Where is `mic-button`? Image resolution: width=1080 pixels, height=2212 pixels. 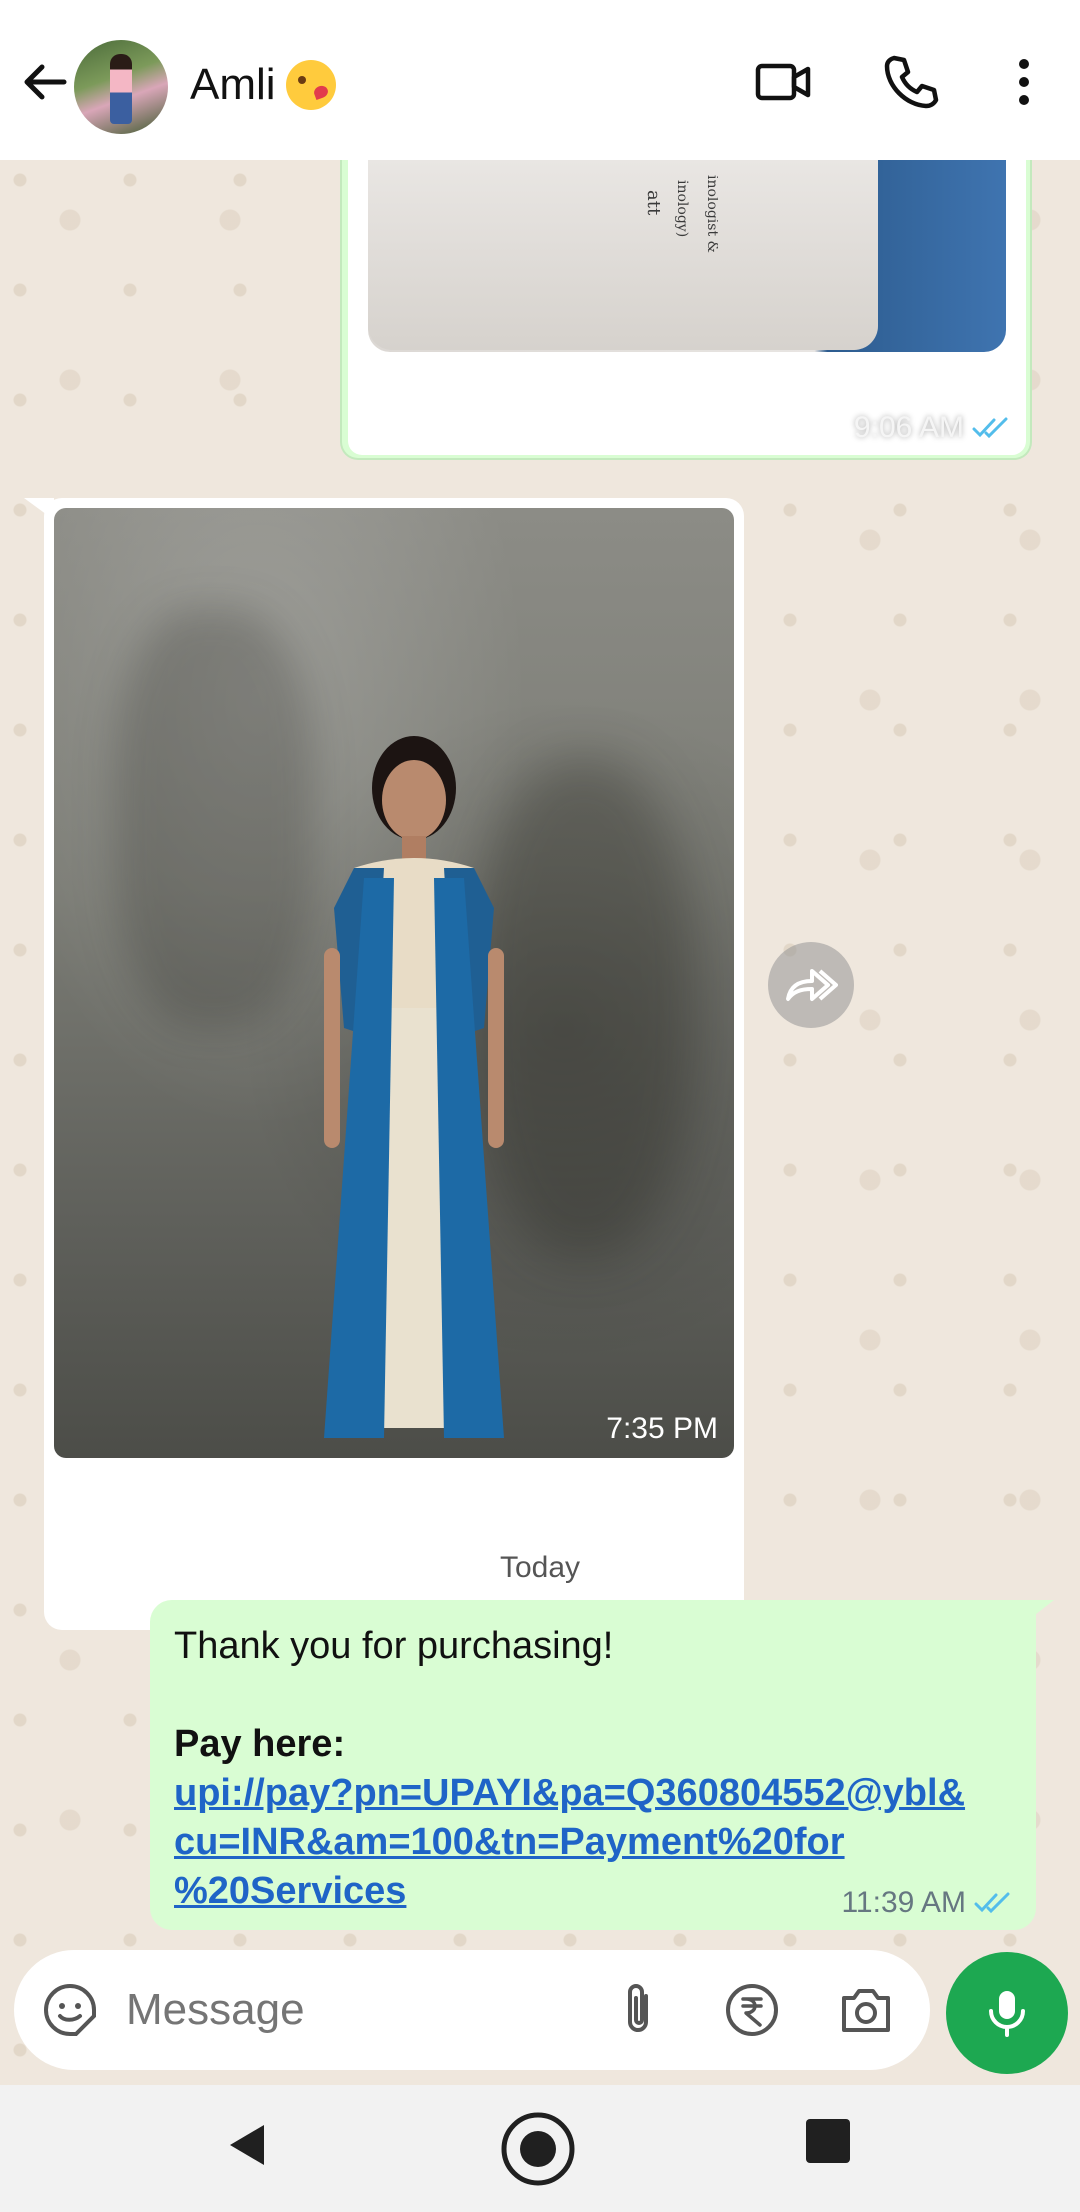
mic-button is located at coordinates (1007, 2013).